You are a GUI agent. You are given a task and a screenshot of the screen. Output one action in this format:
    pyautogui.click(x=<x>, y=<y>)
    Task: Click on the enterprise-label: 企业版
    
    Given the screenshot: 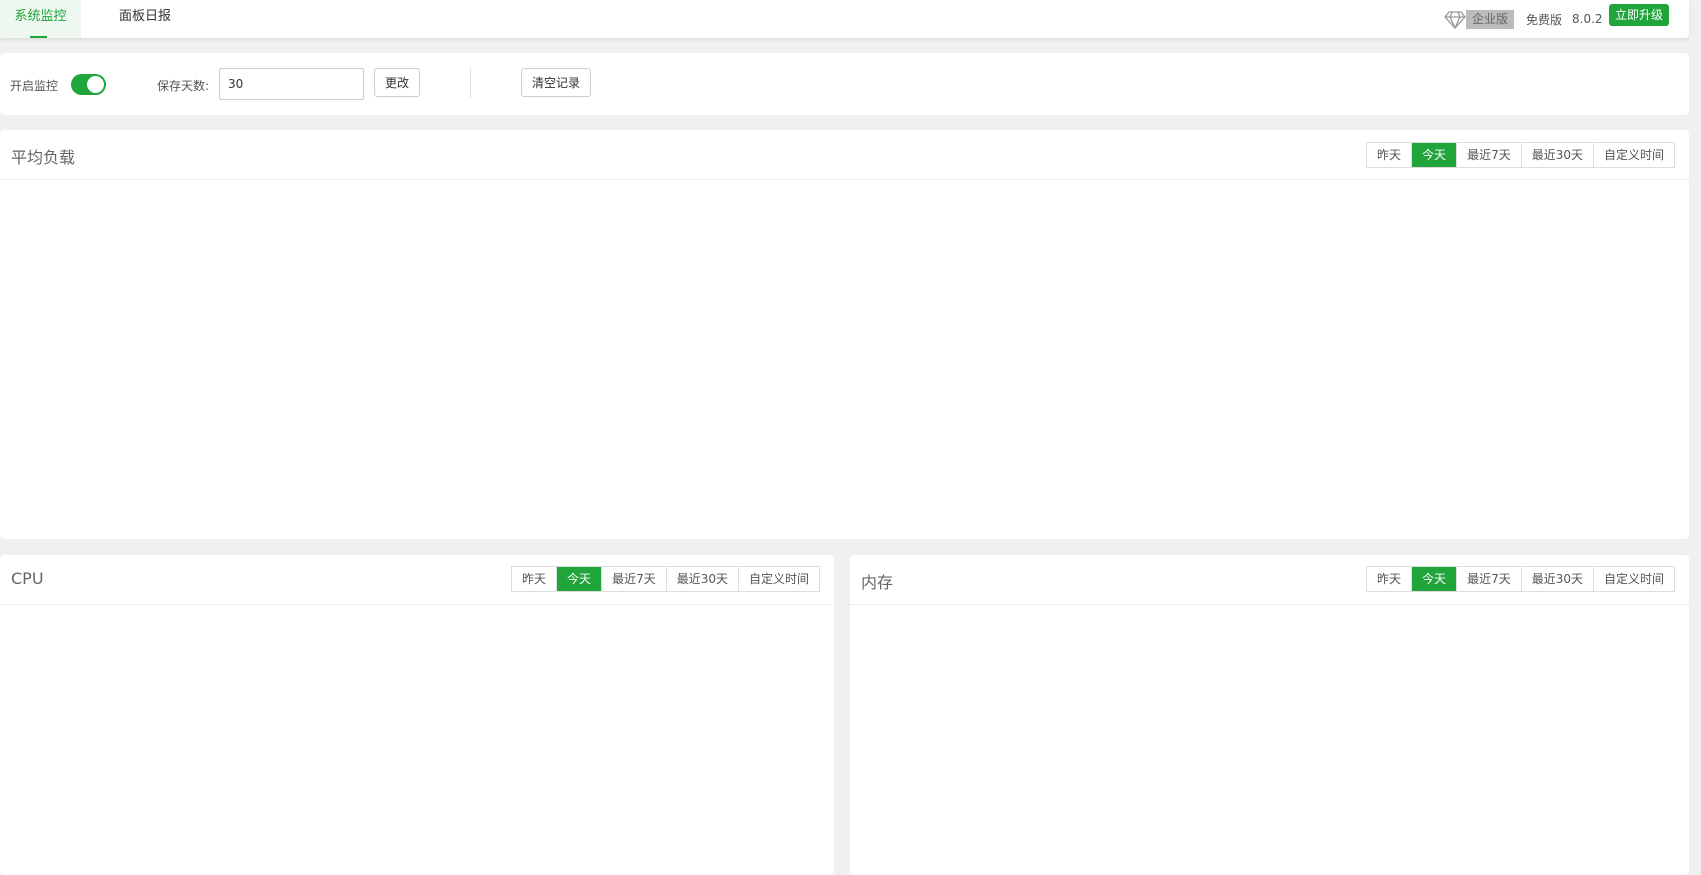 What is the action you would take?
    pyautogui.click(x=1490, y=19)
    